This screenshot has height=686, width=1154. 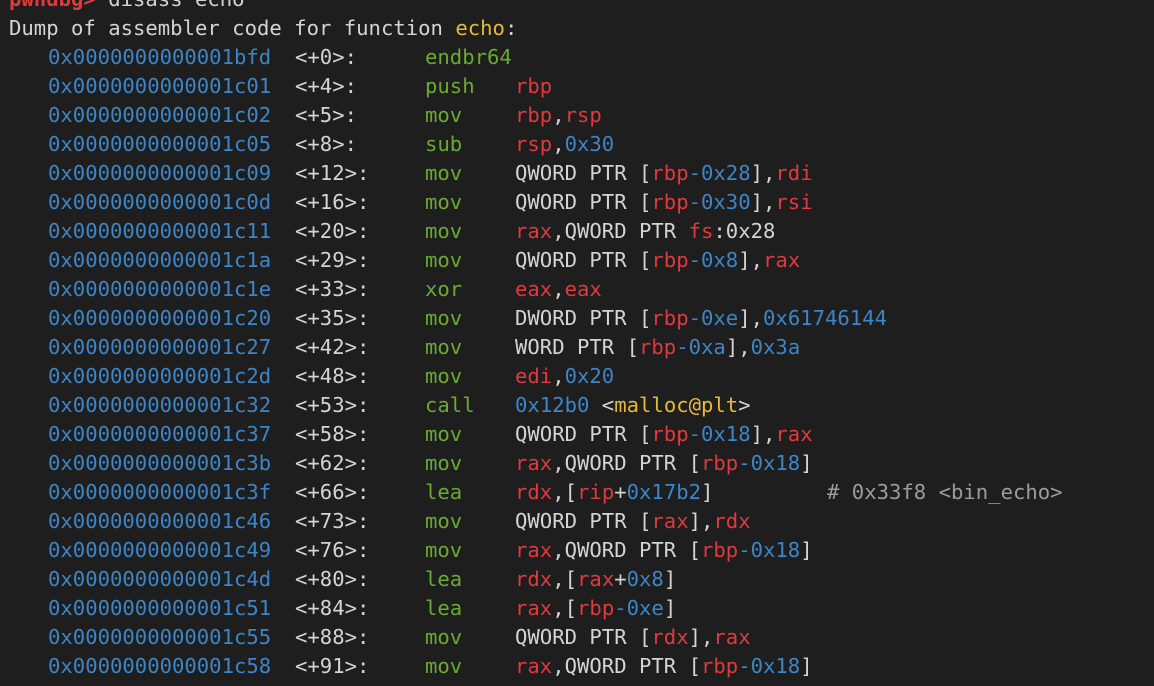 I want to click on instruction-address: 0x0000000000001c51, so click(x=160, y=608).